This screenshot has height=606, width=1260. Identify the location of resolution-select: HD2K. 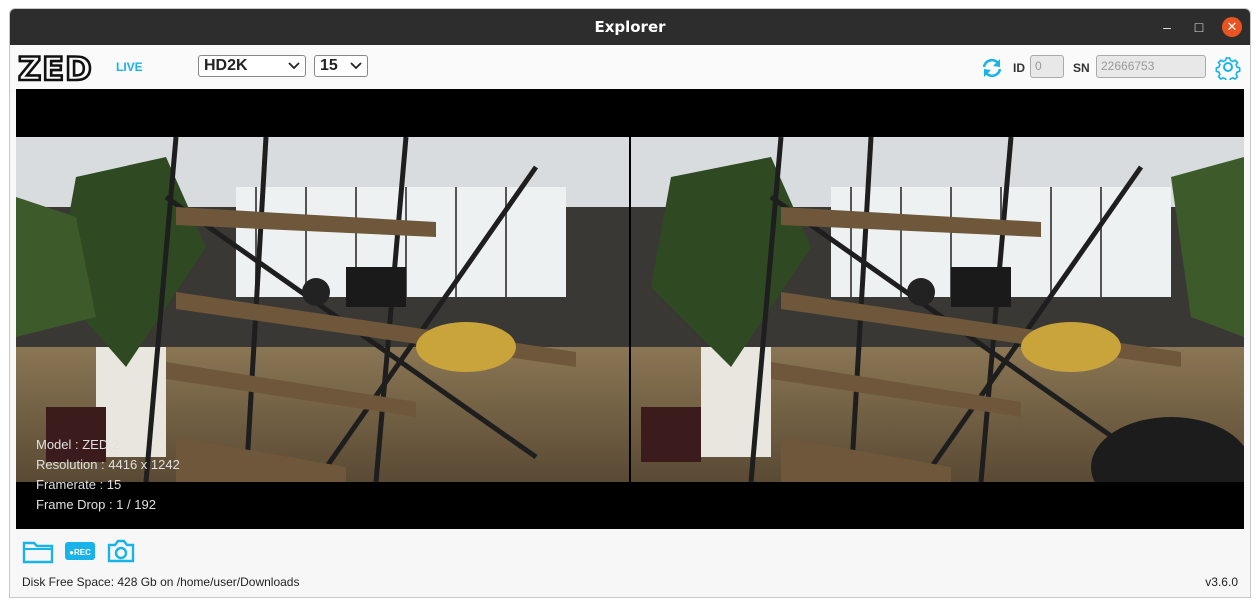
(252, 66).